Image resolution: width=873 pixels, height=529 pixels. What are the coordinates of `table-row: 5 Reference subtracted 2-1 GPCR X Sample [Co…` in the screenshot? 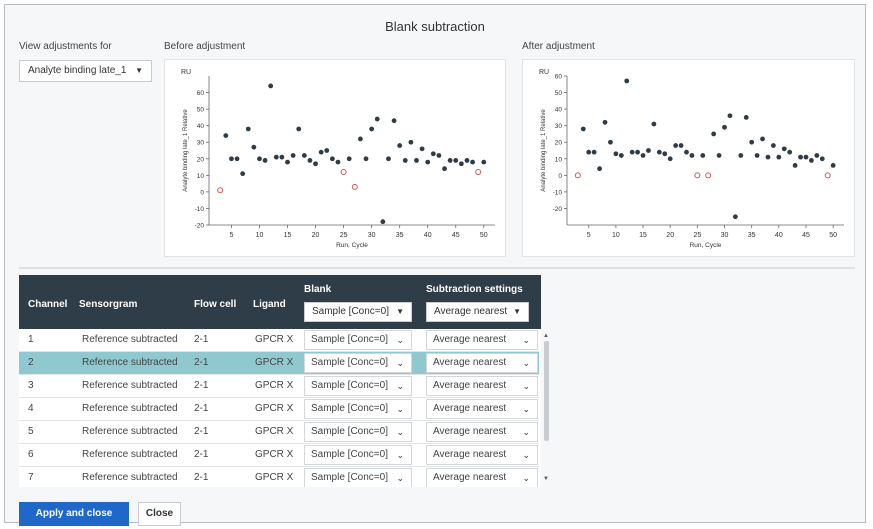 It's located at (279, 432).